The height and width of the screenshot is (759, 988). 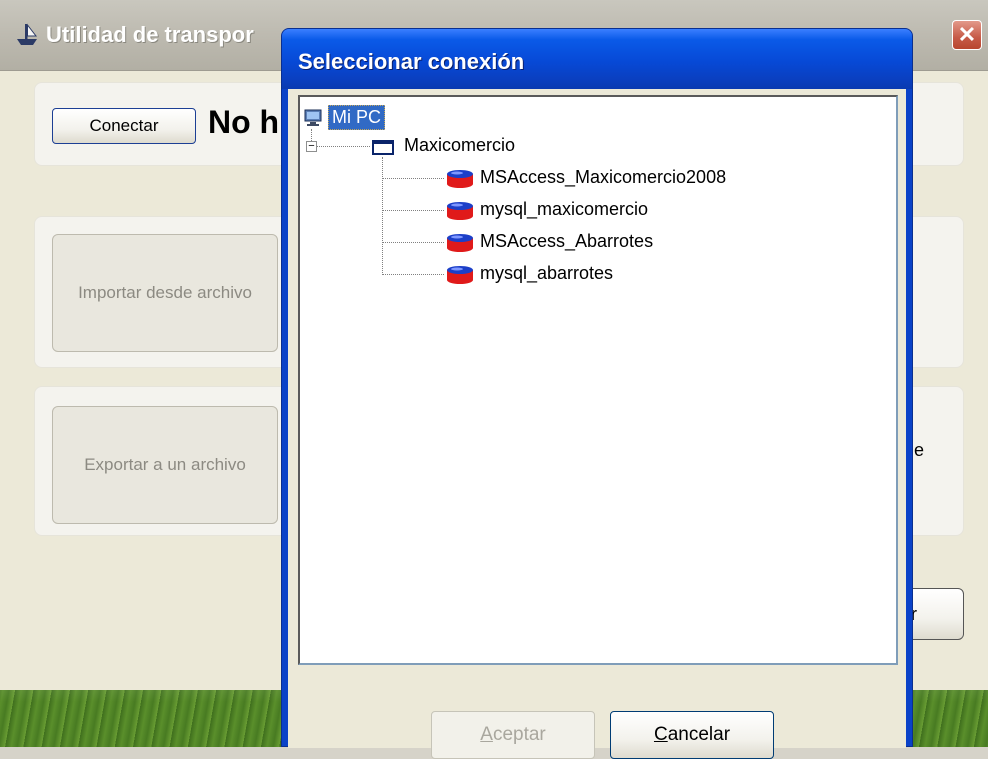 I want to click on export-to-file-label: Exportar a un archivo, so click(x=165, y=464).